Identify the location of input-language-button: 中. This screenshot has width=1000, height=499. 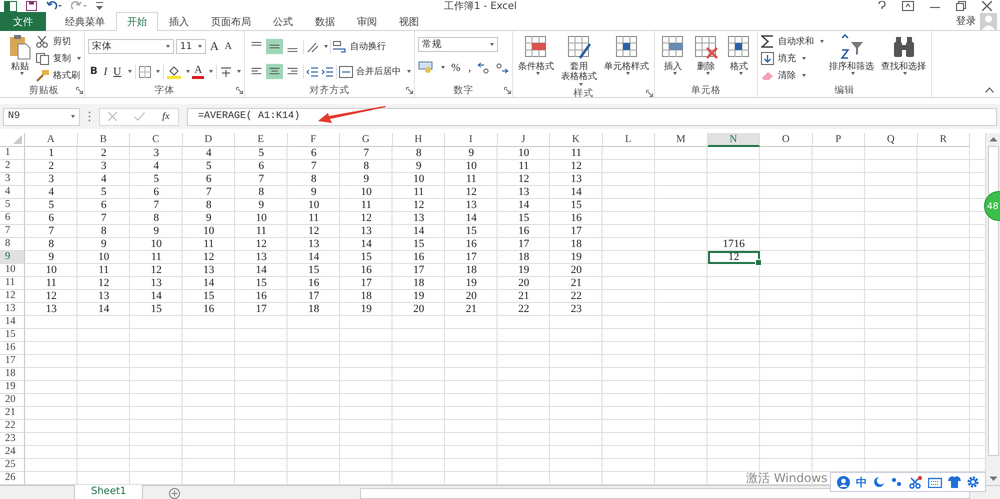
(861, 482).